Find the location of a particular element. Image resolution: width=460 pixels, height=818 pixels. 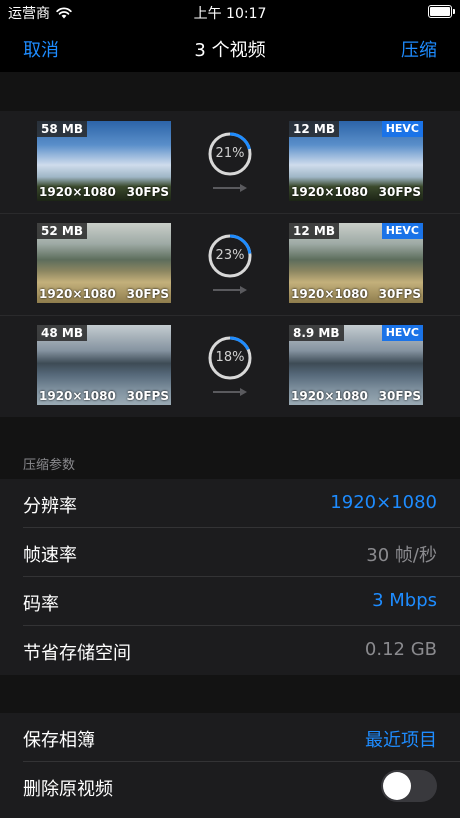

row-label: 分辨率 is located at coordinates (50, 506).